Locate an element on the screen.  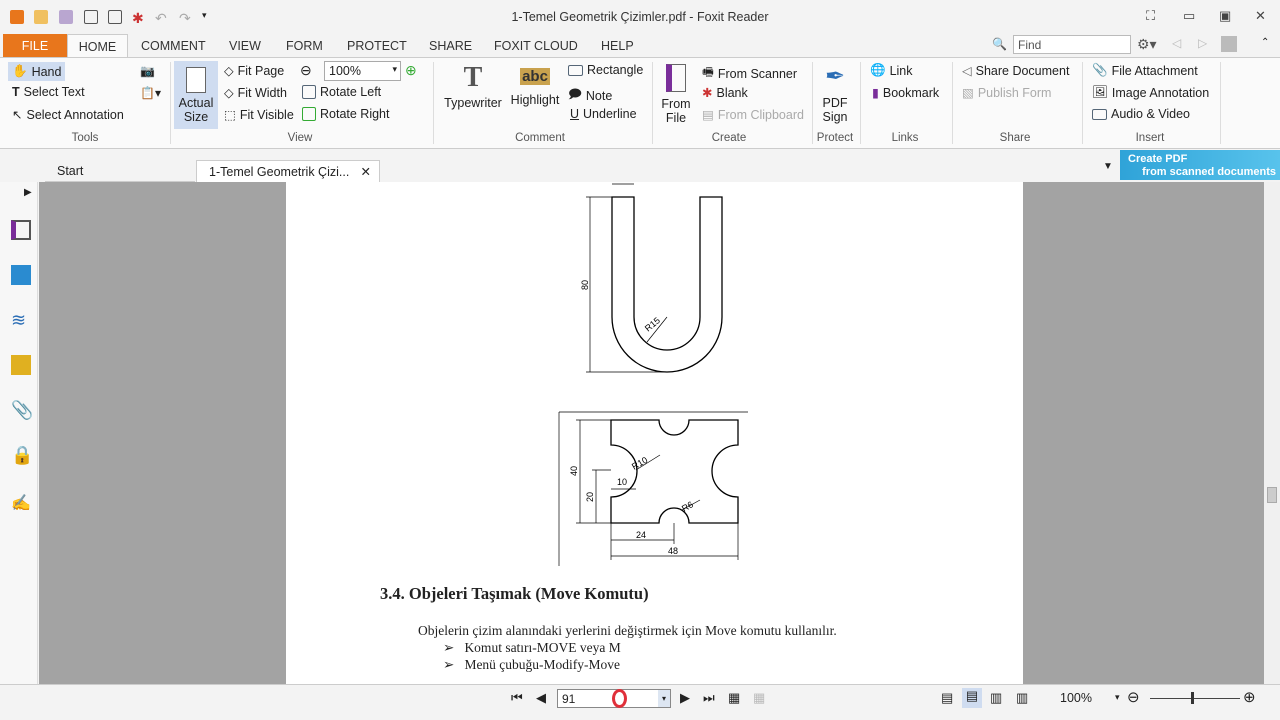
bullet-item: ➢ Komut satırı-MOVE veya M is located at coordinates (532, 647).